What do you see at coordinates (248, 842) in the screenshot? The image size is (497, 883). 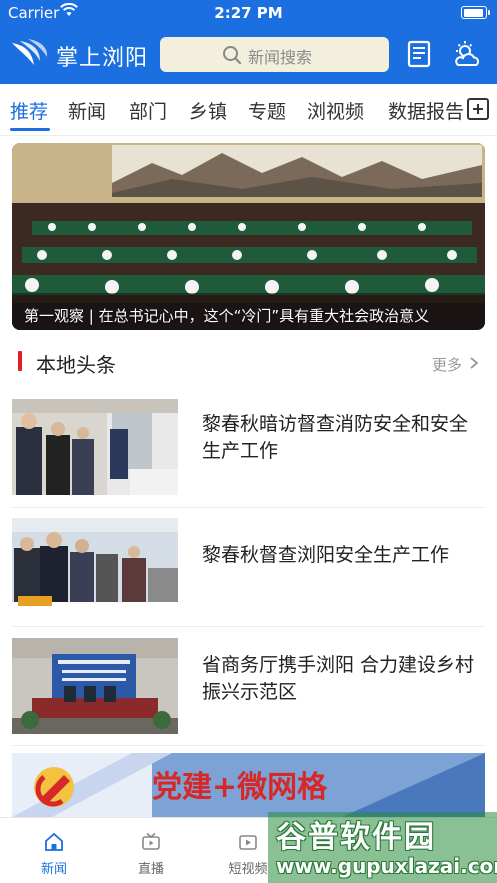 I see `video-icon` at bounding box center [248, 842].